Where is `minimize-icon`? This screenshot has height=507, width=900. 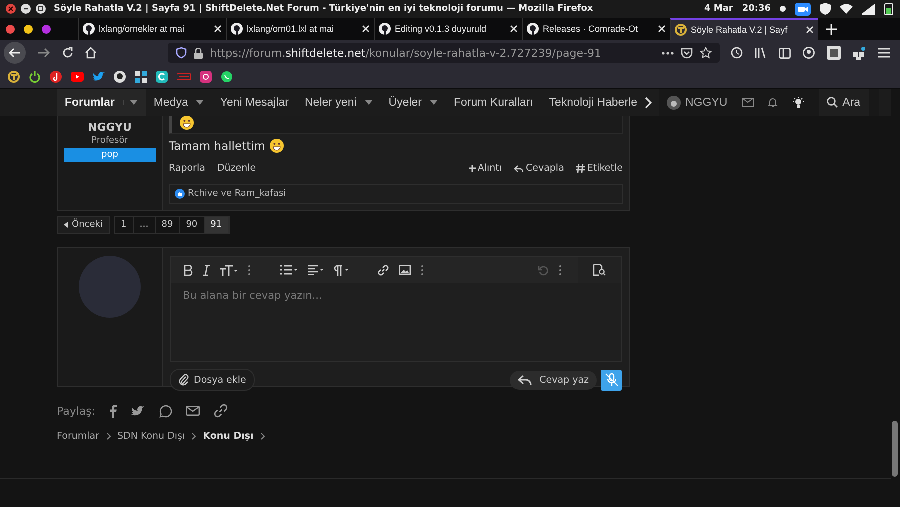 minimize-icon is located at coordinates (26, 9).